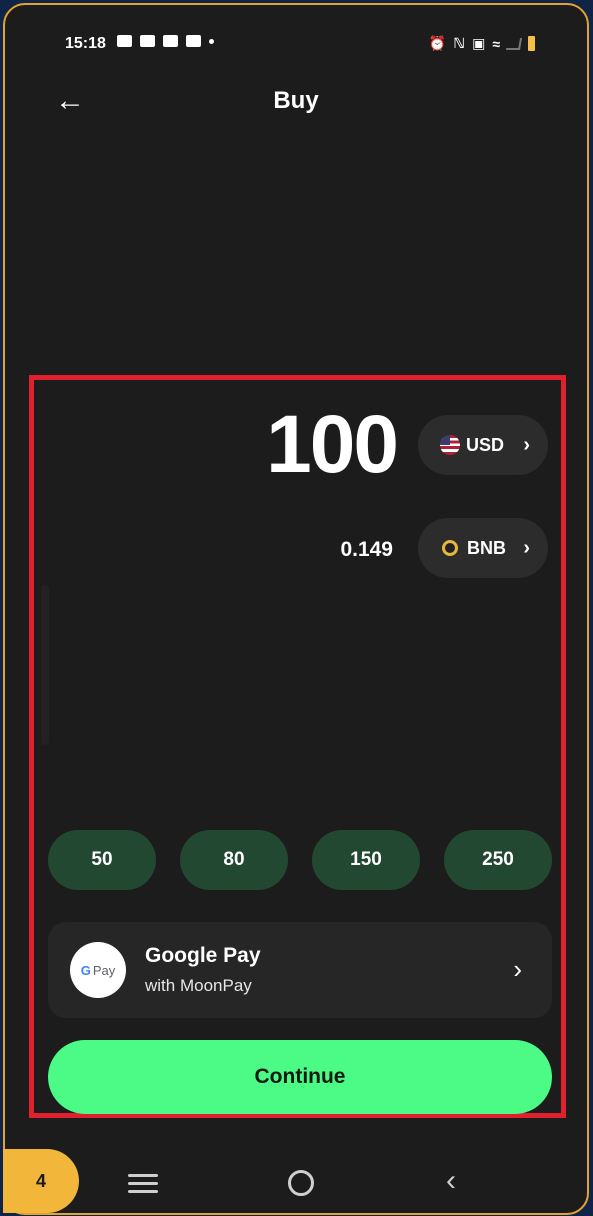 The image size is (593, 1216). What do you see at coordinates (498, 860) in the screenshot?
I see `preset-250-button: 250` at bounding box center [498, 860].